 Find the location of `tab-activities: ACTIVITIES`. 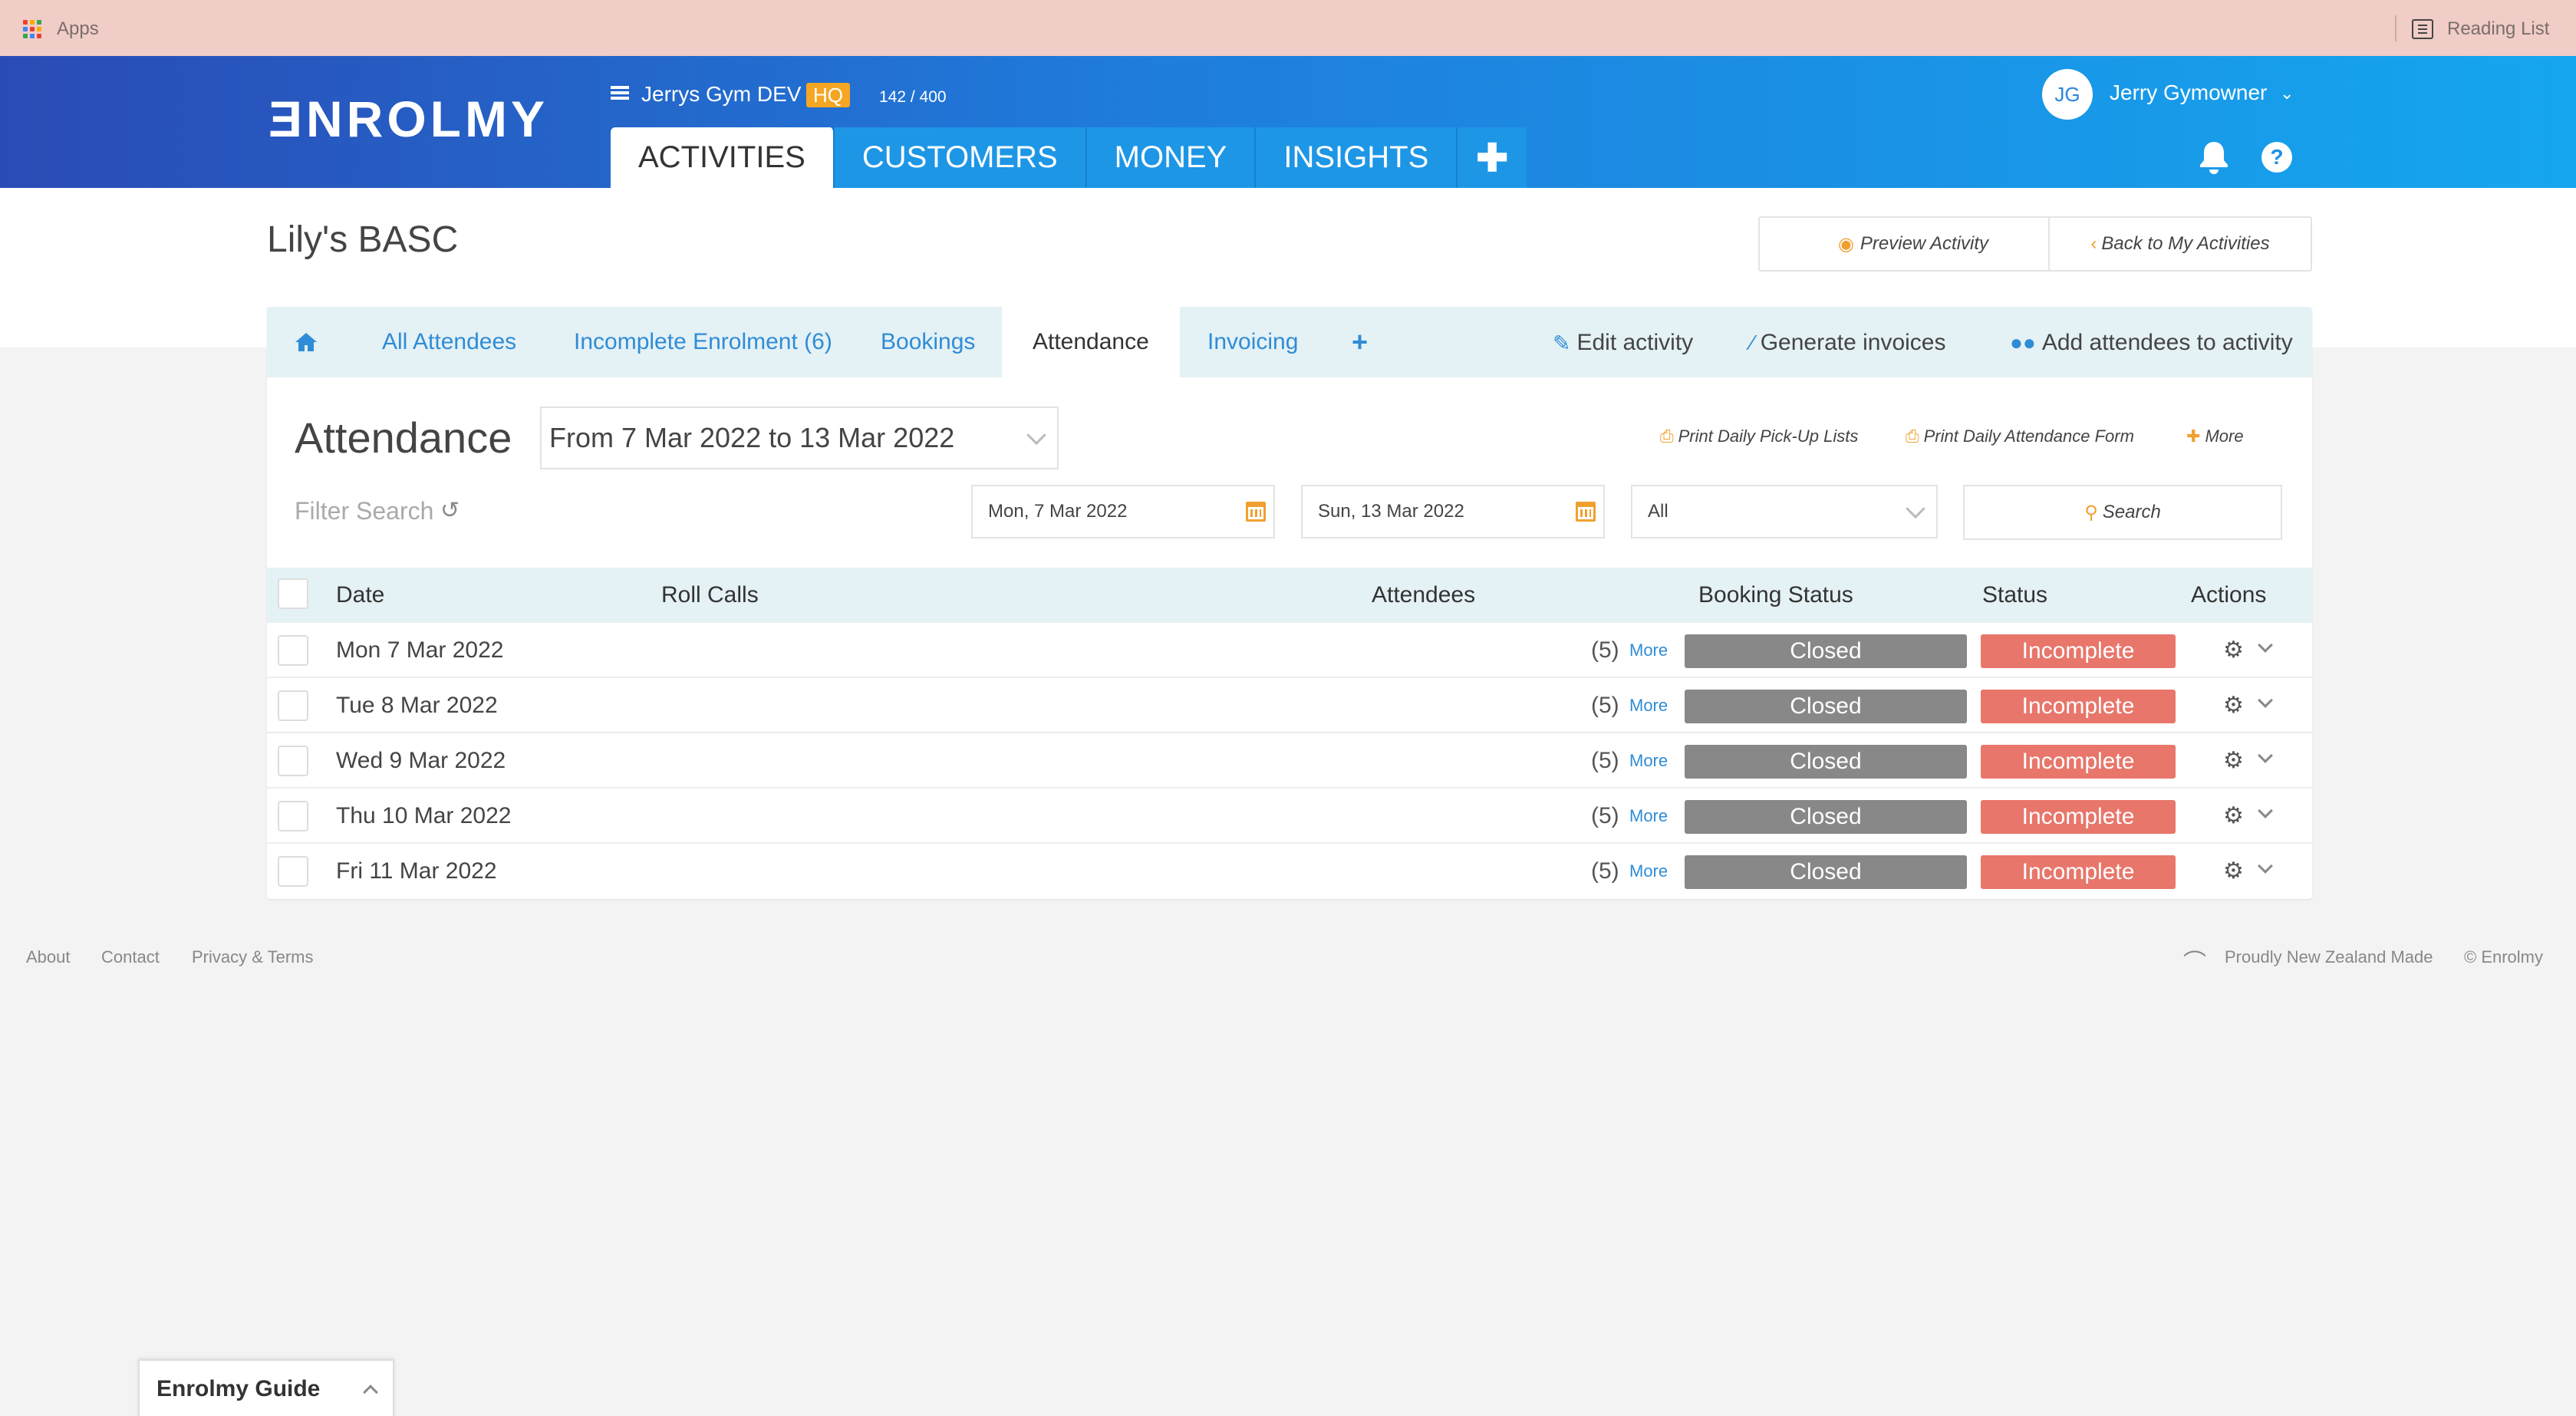

tab-activities: ACTIVITIES is located at coordinates (723, 157).